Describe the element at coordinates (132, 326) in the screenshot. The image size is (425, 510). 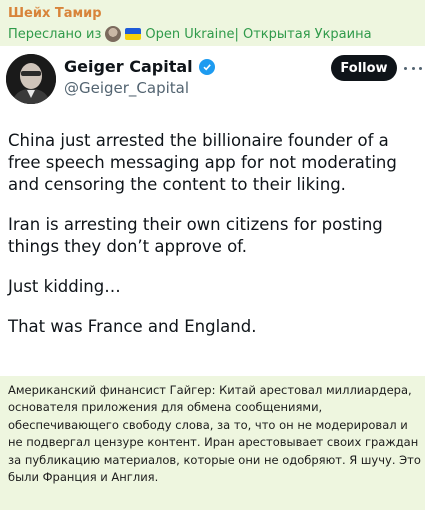
I see `tweet-paragraph: That was France and England.` at that location.